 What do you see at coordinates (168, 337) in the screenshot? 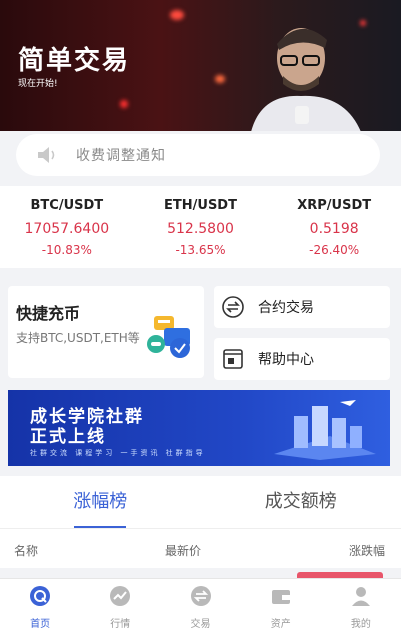
I see `deposit-illustration-icon` at bounding box center [168, 337].